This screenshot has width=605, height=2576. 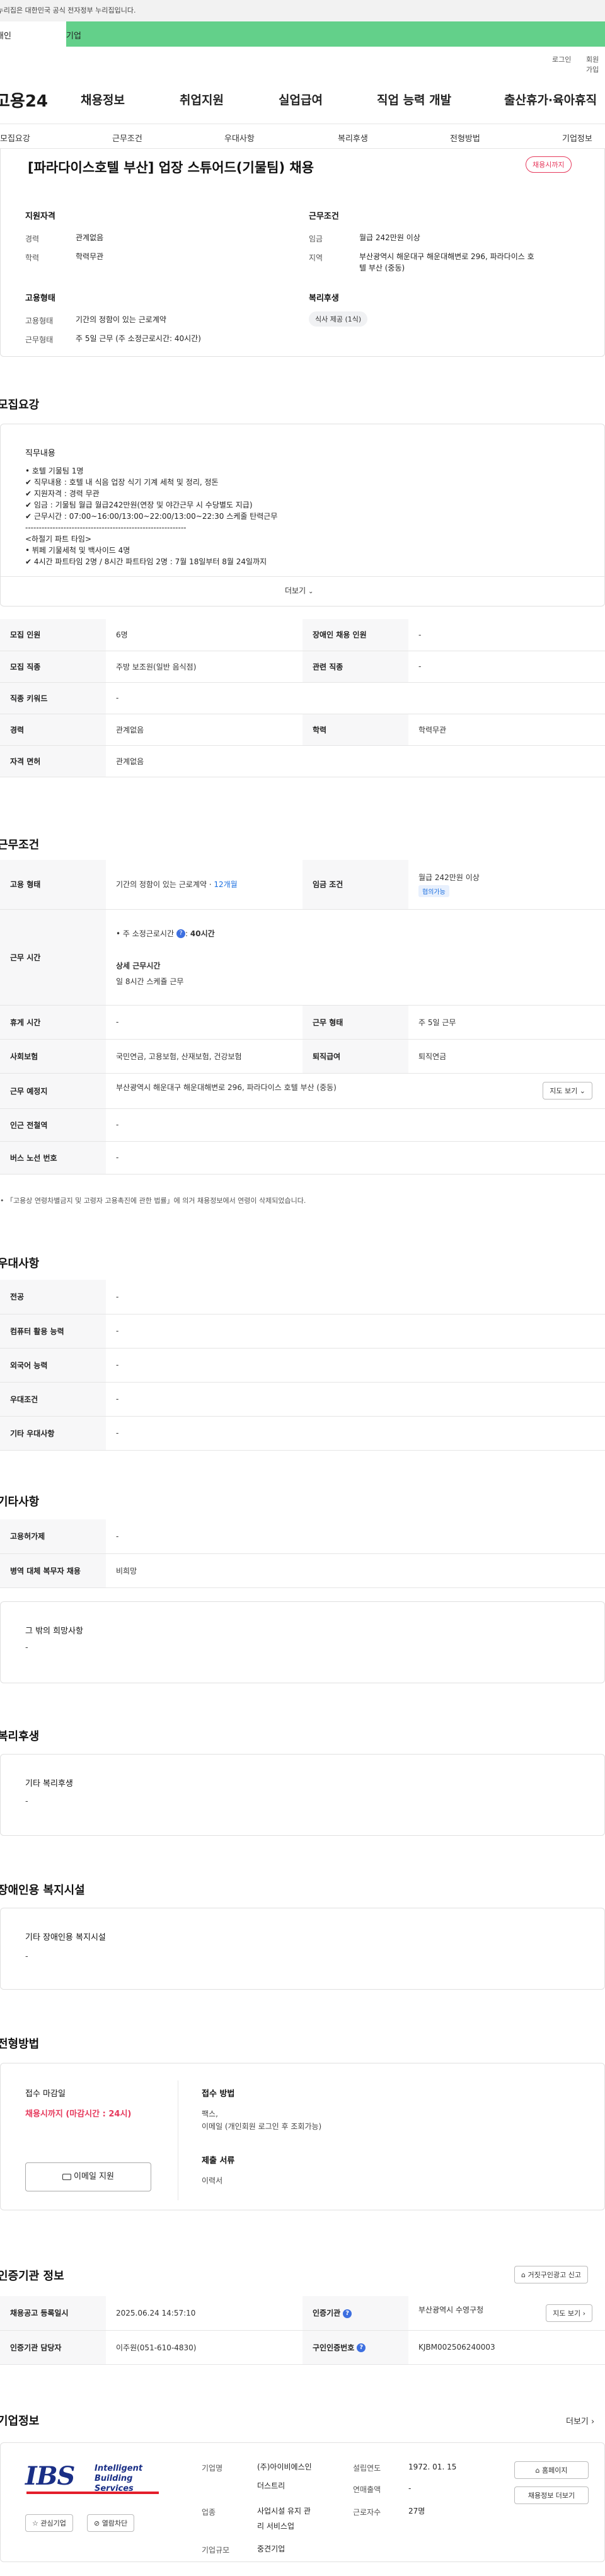 What do you see at coordinates (465, 138) in the screenshot?
I see `subnav-selection: 전형방법` at bounding box center [465, 138].